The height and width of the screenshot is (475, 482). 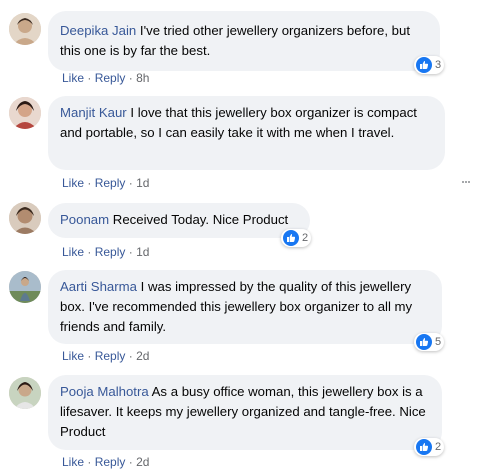 What do you see at coordinates (142, 78) in the screenshot?
I see `comment-timestamp: 8h` at bounding box center [142, 78].